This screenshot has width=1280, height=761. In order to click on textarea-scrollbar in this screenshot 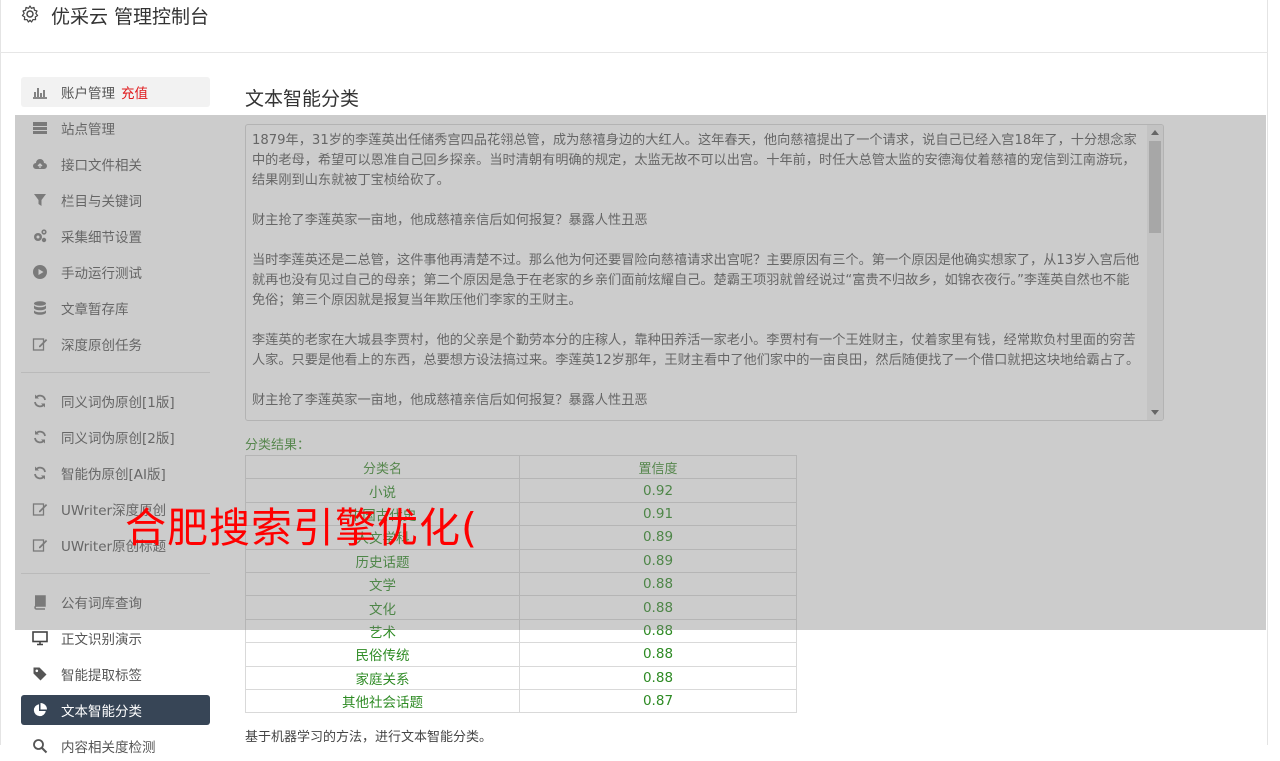, I will do `click(1155, 272)`.